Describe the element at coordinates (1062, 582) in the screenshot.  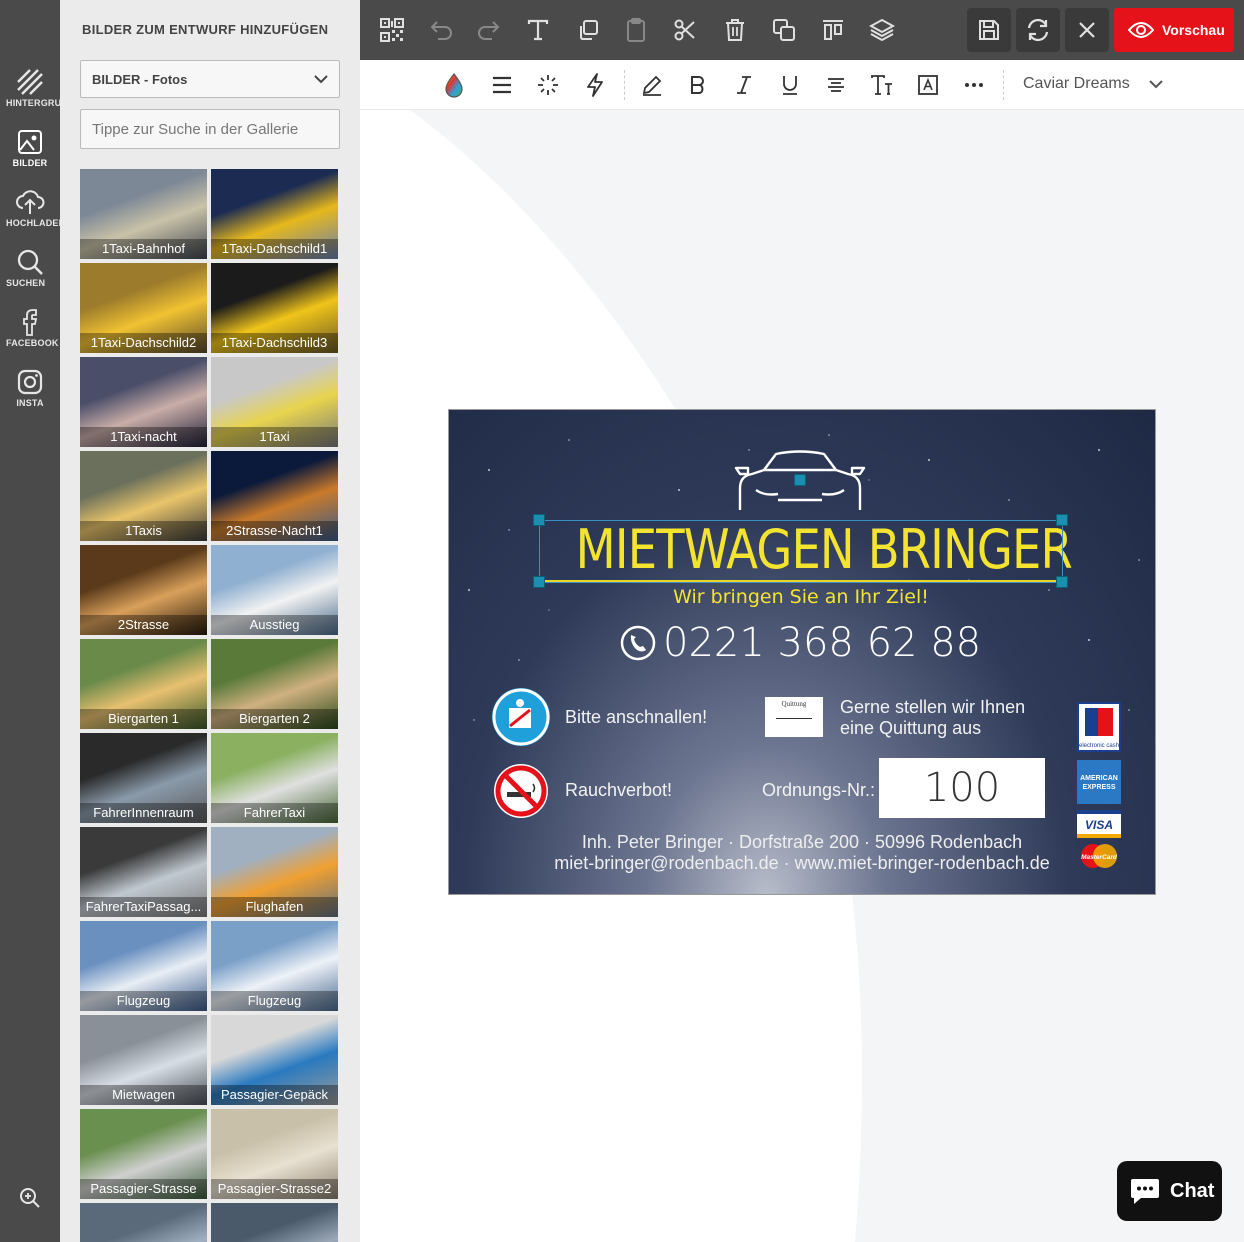
I see `resize-handle-bottom-right` at that location.